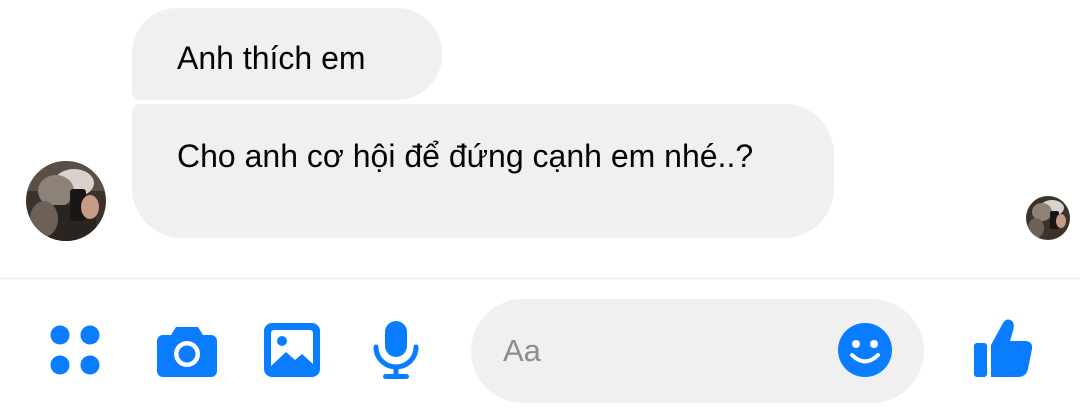  I want to click on gallery-button, so click(292, 350).